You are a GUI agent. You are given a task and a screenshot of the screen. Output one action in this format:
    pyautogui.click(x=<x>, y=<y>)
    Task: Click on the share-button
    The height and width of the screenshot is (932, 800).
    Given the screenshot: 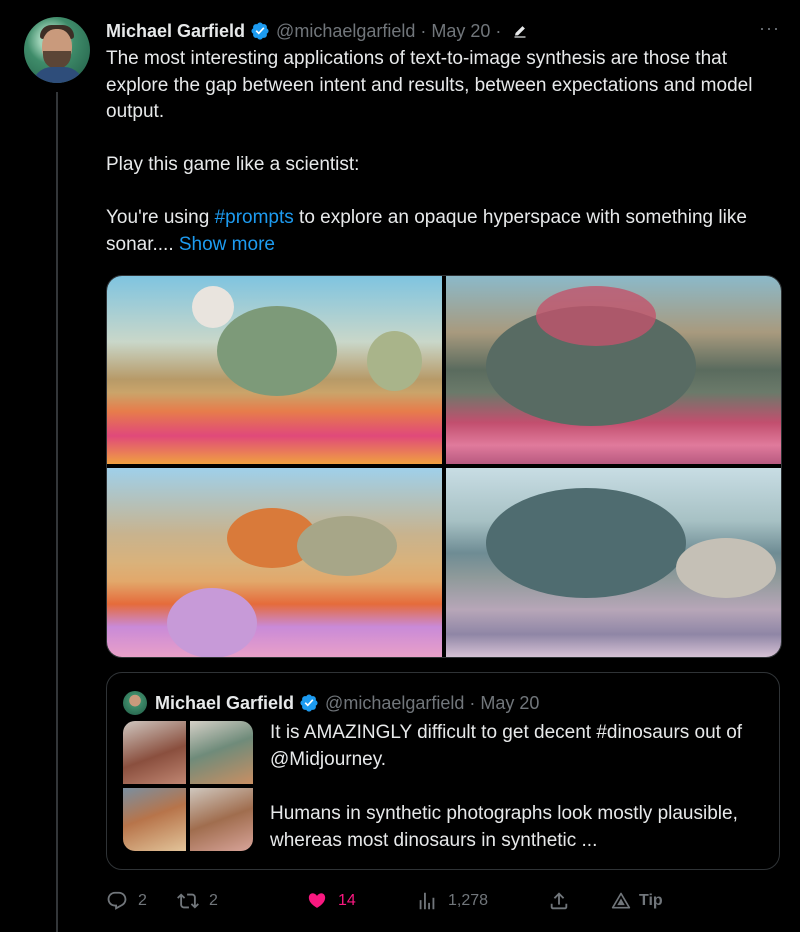 What is the action you would take?
    pyautogui.click(x=559, y=901)
    